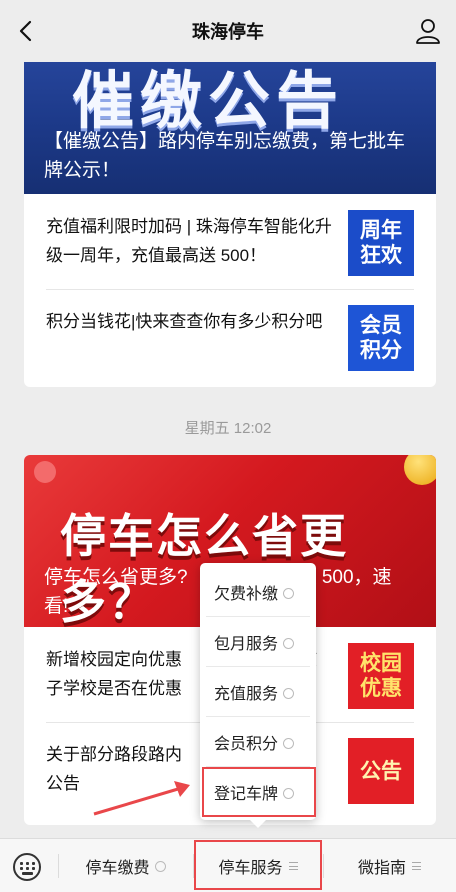 This screenshot has width=456, height=892. What do you see at coordinates (228, 428) in the screenshot?
I see `message-timestamp: 星期五 12:02` at bounding box center [228, 428].